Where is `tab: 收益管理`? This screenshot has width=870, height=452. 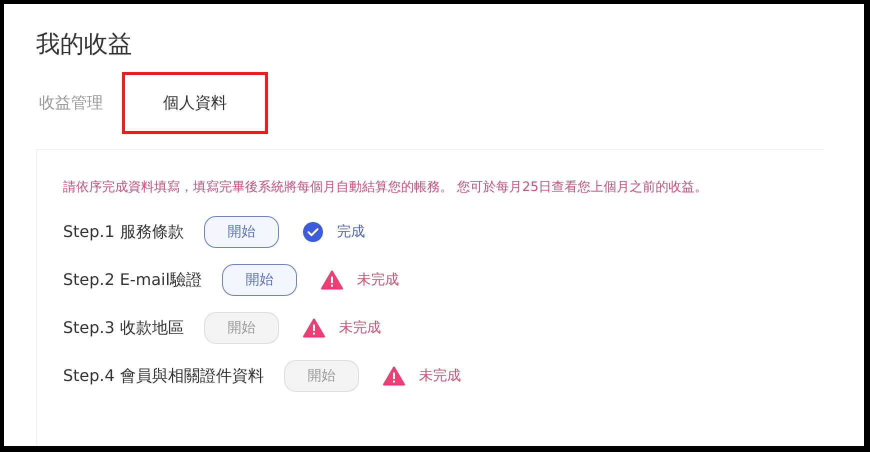
tab: 收益管理 is located at coordinates (79, 103).